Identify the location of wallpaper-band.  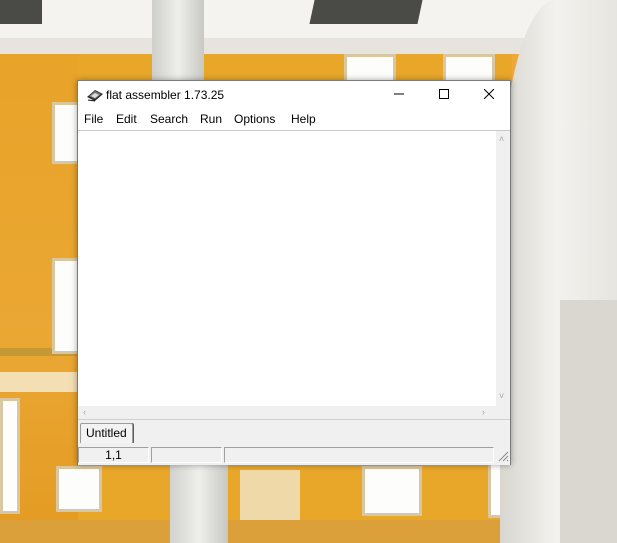
(39, 382).